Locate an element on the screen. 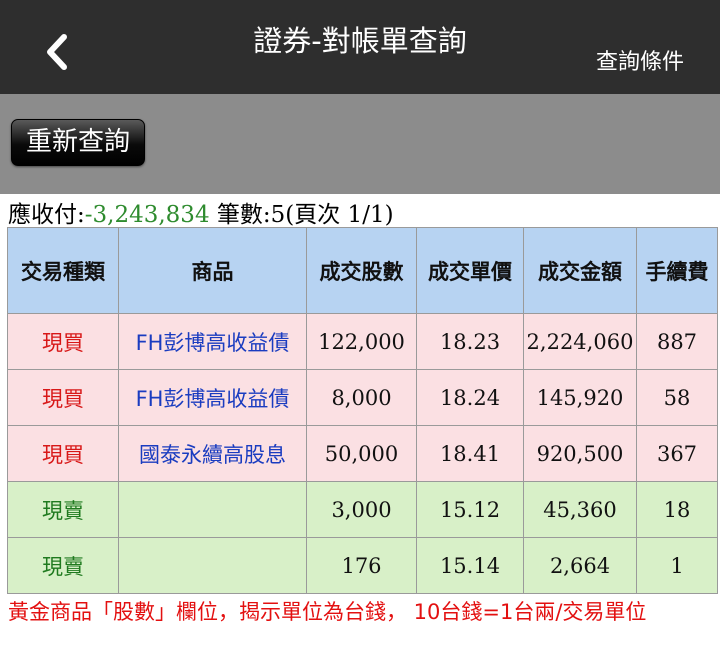 This screenshot has width=720, height=667. cell-shares: 8,000 is located at coordinates (361, 397).